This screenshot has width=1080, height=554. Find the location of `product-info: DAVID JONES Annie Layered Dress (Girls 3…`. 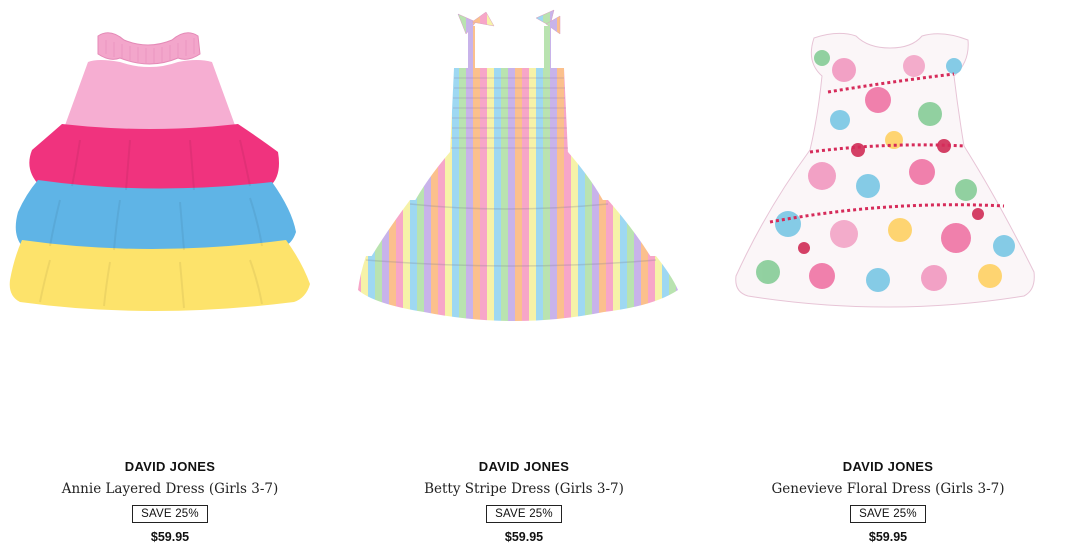

product-info: DAVID JONES Annie Layered Dress (Girls 3… is located at coordinates (170, 501).